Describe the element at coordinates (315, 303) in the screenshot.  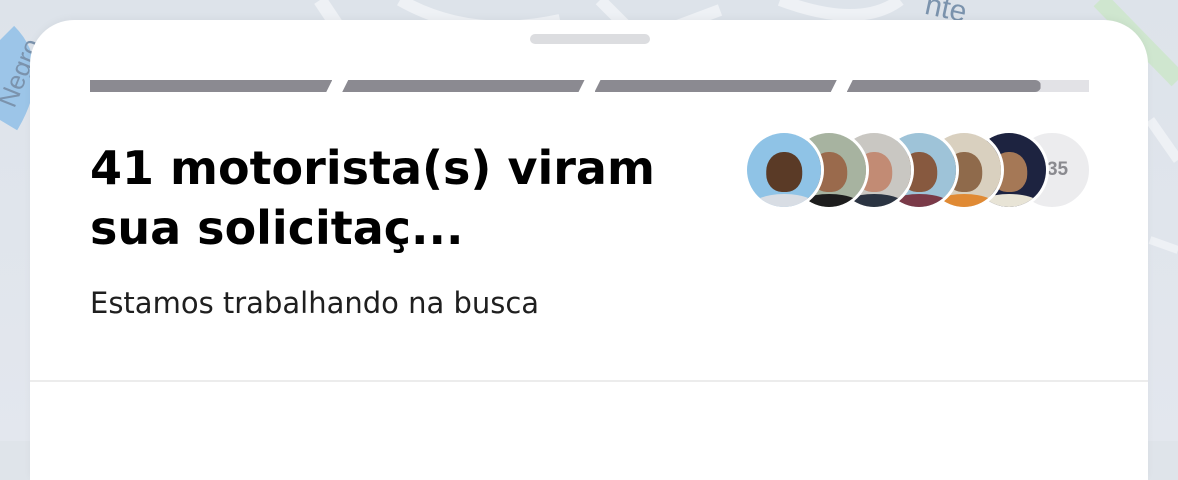
I see `searching-status-text: Estamos trabalhando na busca` at that location.